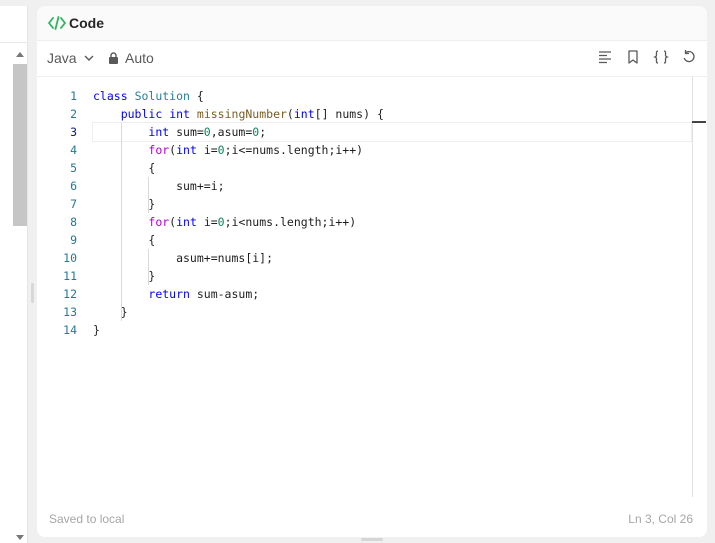 This screenshot has width=715, height=543. Describe the element at coordinates (70, 294) in the screenshot. I see `line-number: 12` at that location.